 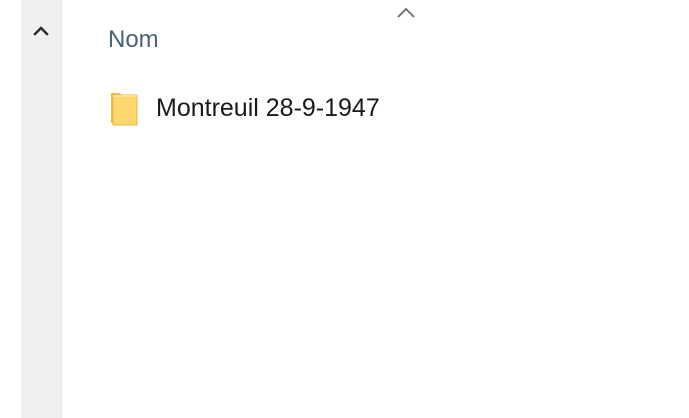 I want to click on column-header-label: Nom, so click(x=133, y=39).